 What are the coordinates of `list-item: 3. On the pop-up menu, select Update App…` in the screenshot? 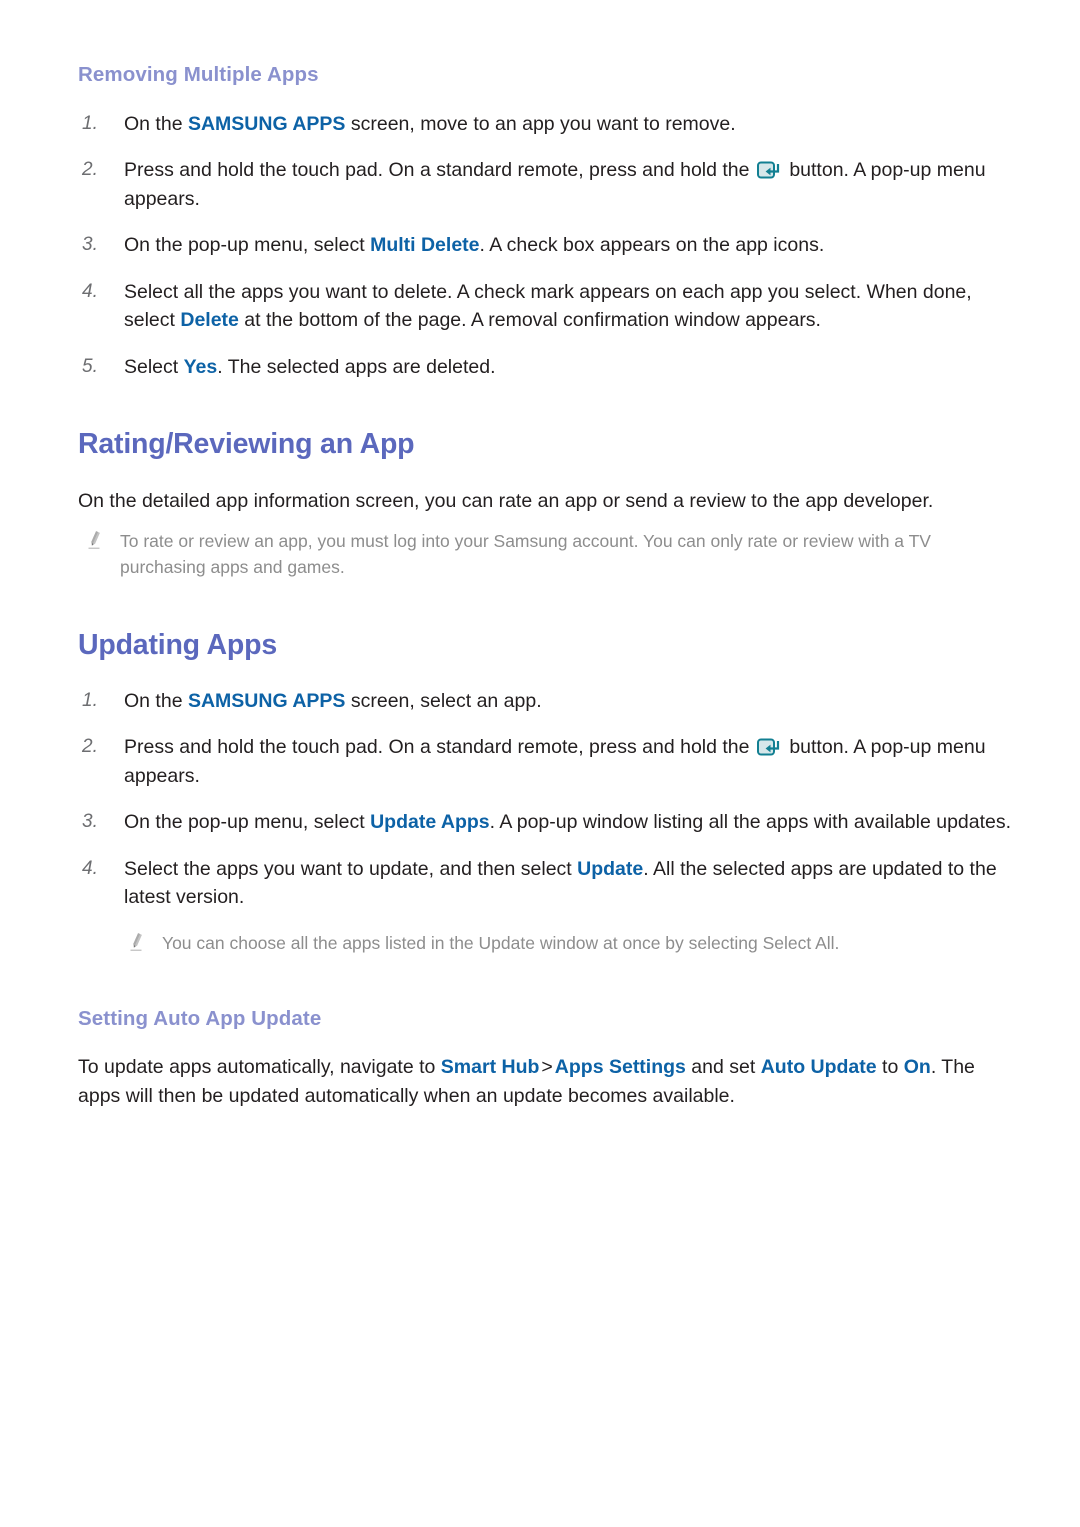 It's located at (548, 822).